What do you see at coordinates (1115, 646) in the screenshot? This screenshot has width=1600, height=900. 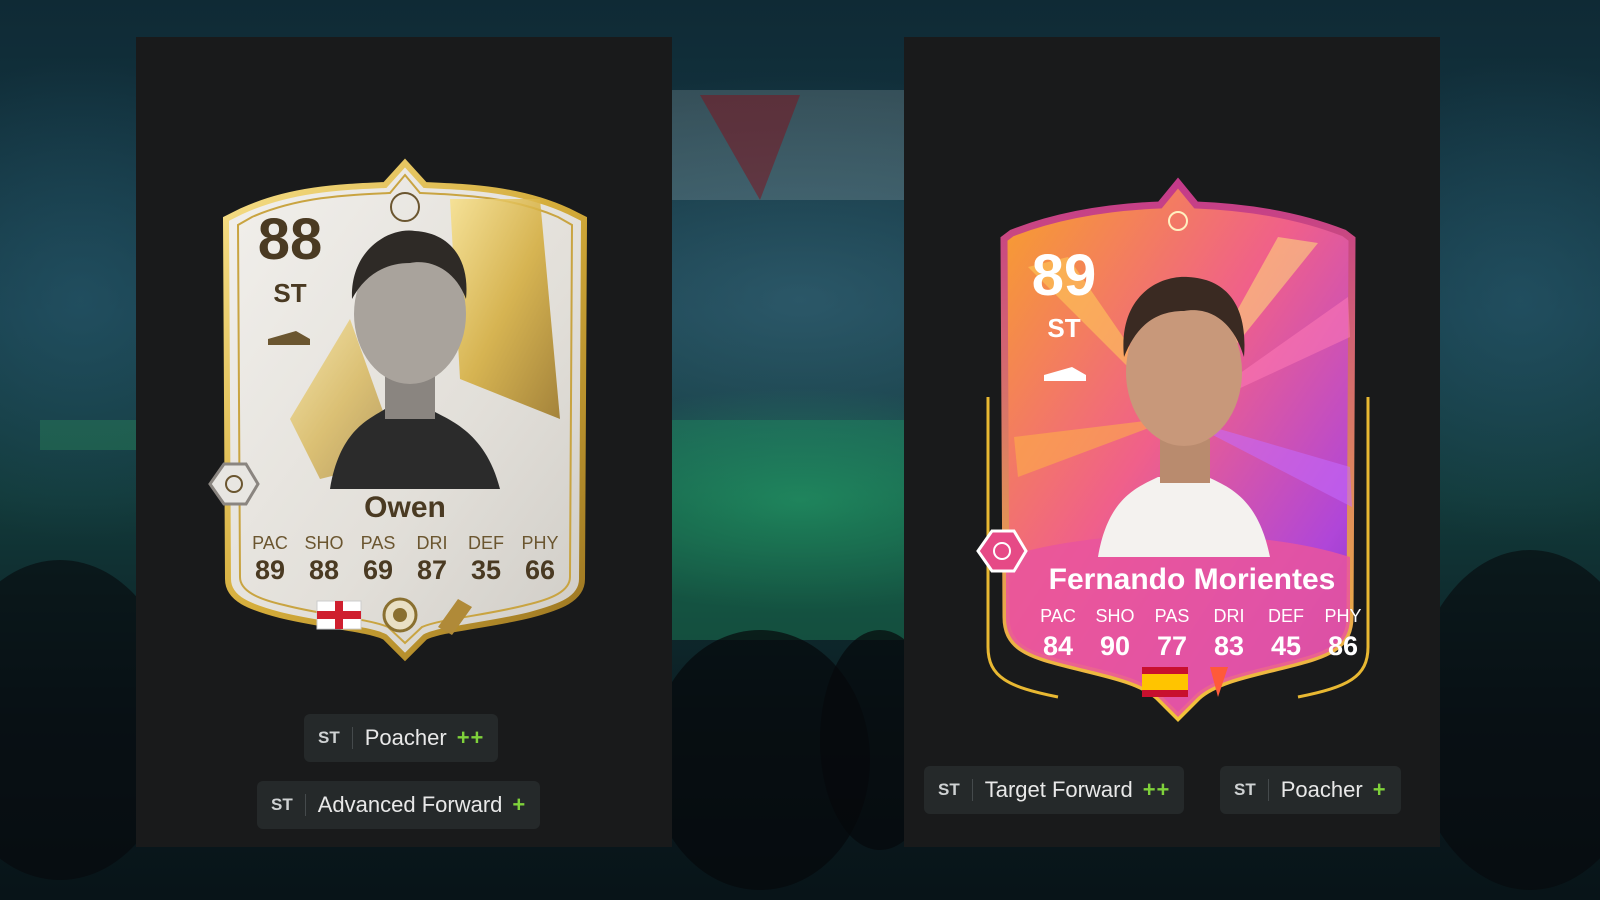 I see `stat-value-sho: 90` at bounding box center [1115, 646].